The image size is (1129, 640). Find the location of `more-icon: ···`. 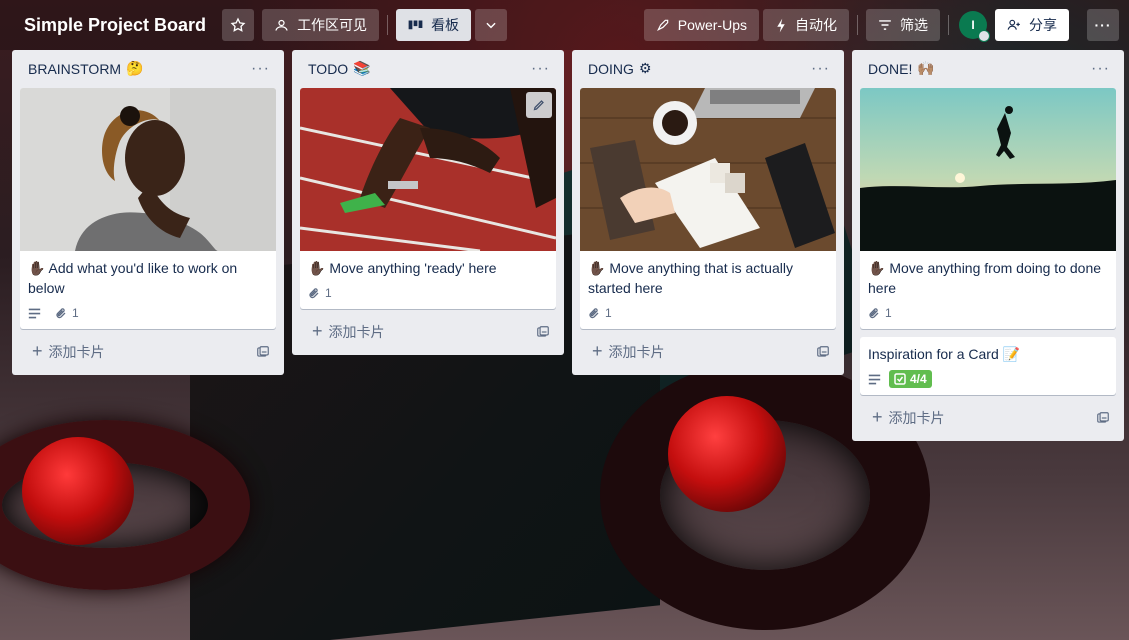

more-icon: ··· is located at coordinates (1103, 25).